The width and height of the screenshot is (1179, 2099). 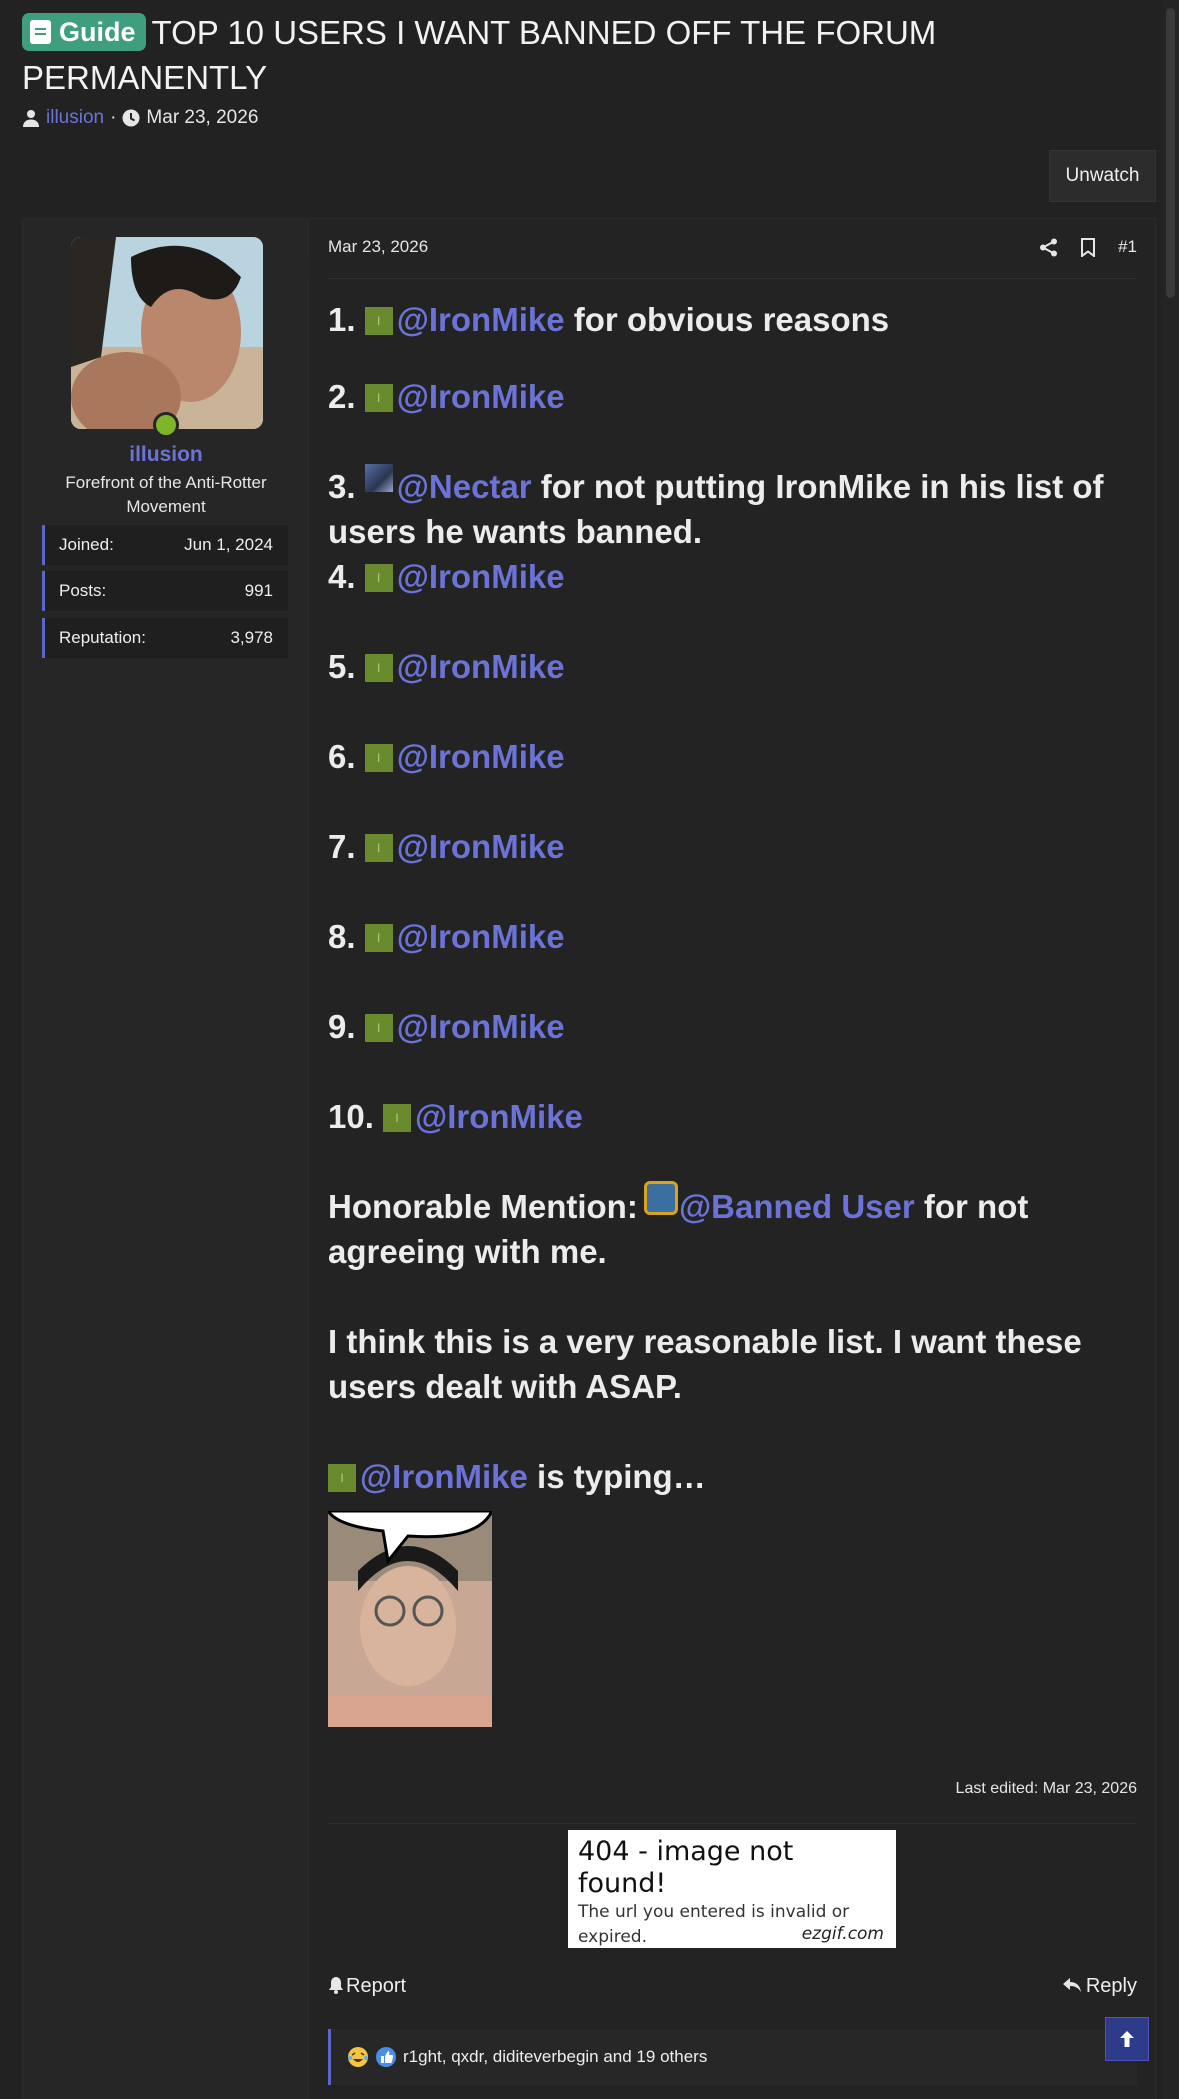 I want to click on list-number: 5., so click(x=342, y=666).